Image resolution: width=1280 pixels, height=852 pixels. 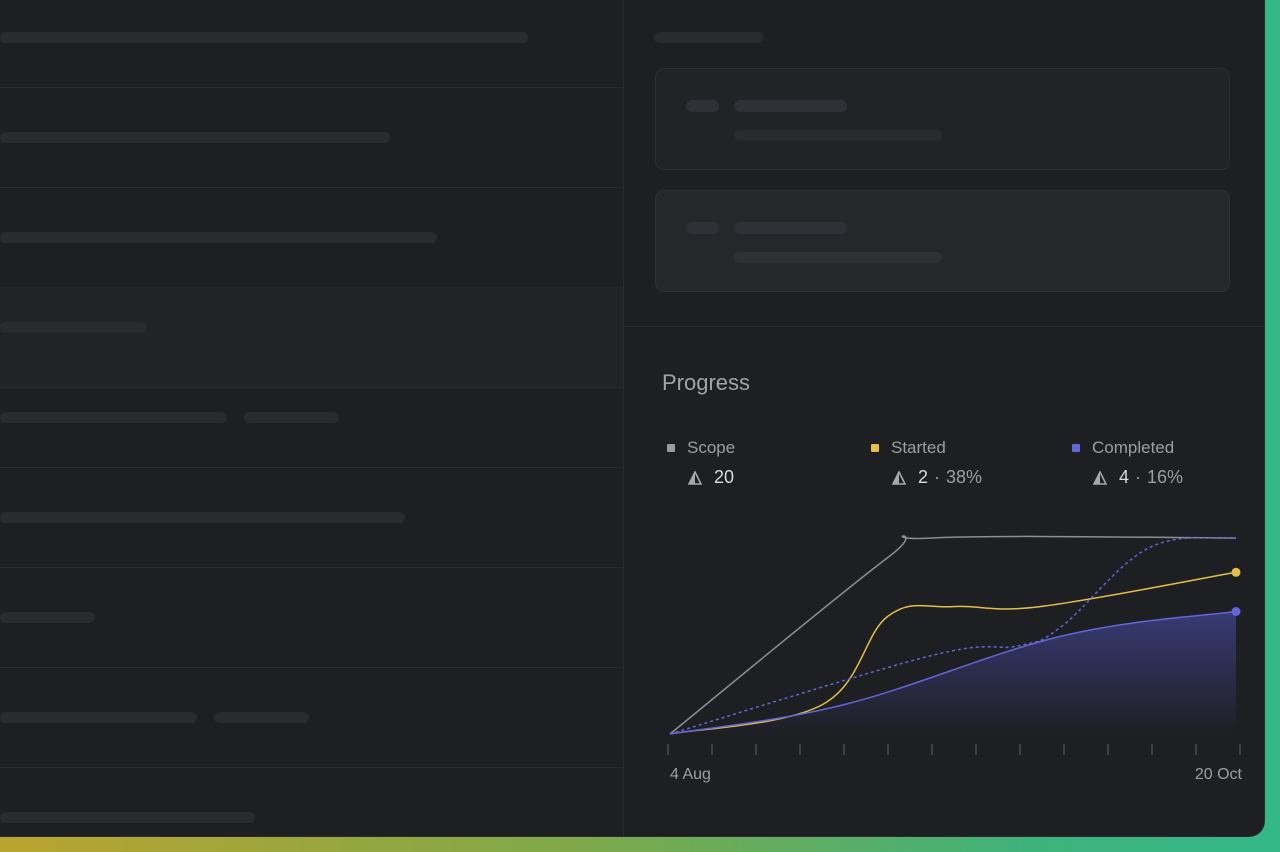 What do you see at coordinates (690, 774) in the screenshot?
I see `x-axis-start-label: 4 Aug` at bounding box center [690, 774].